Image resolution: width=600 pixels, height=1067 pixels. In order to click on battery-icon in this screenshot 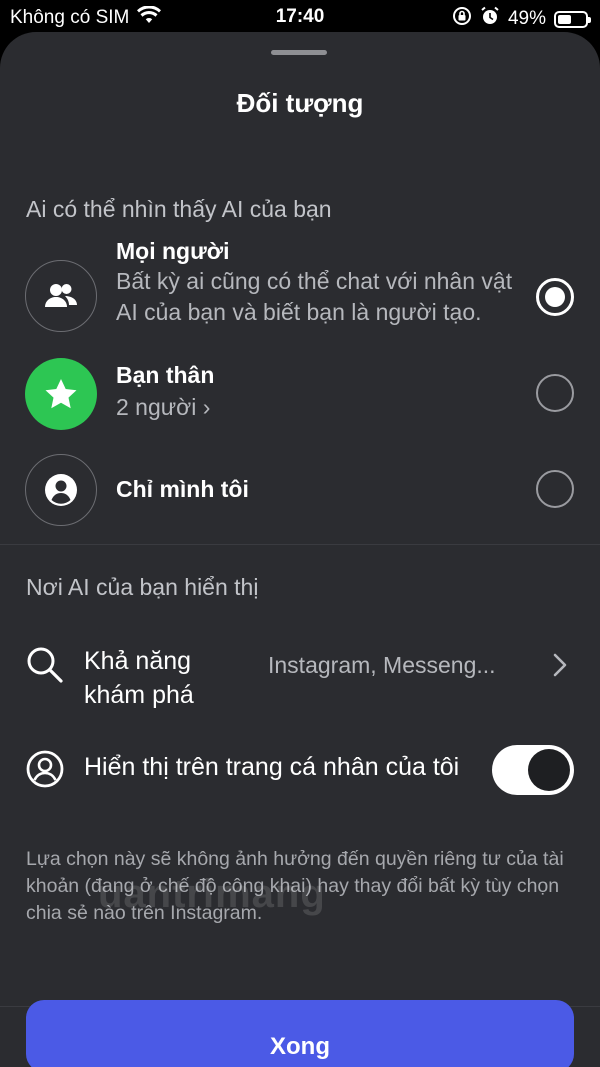, I will do `click(572, 19)`.